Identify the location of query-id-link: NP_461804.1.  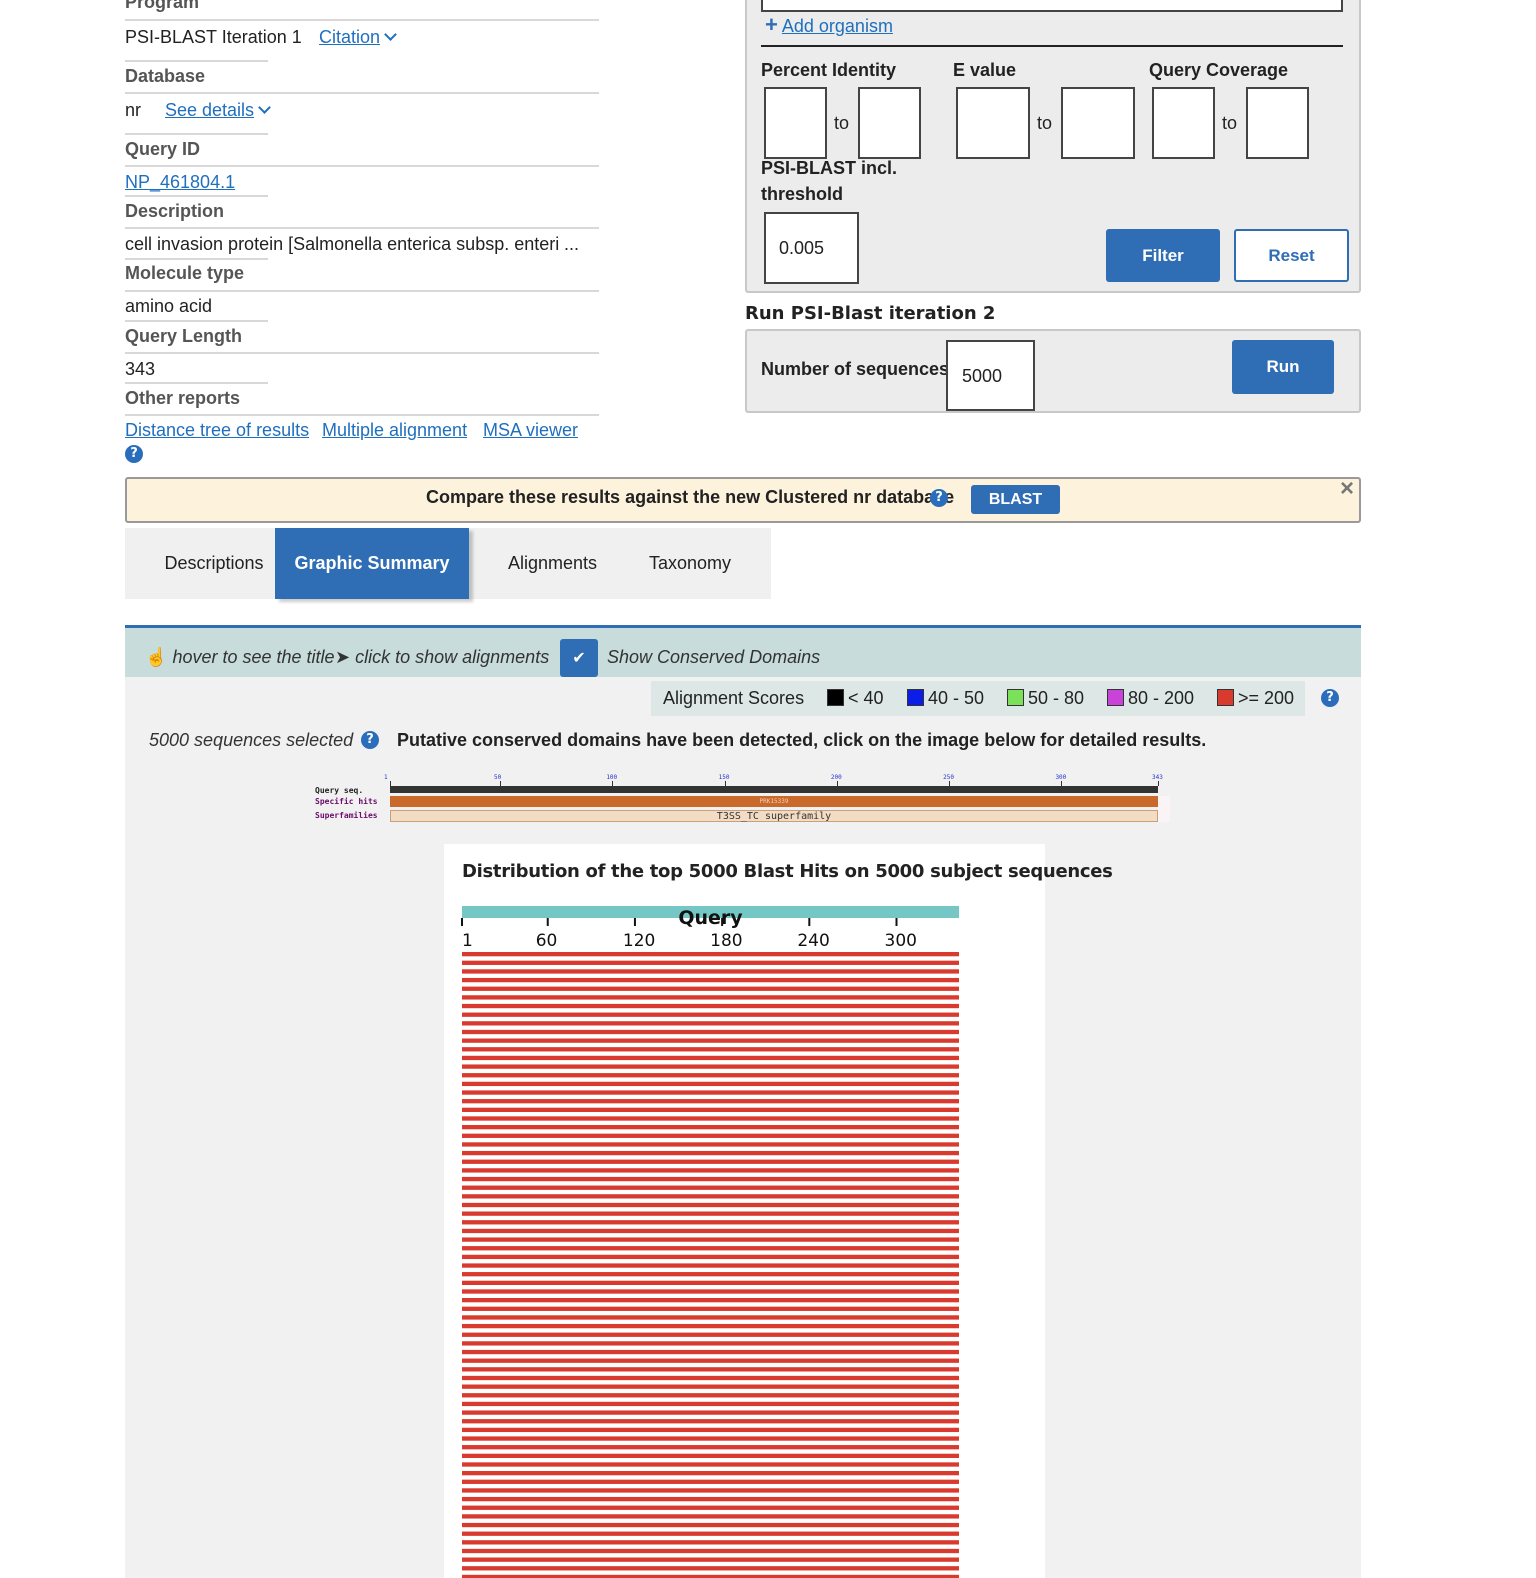
(180, 182).